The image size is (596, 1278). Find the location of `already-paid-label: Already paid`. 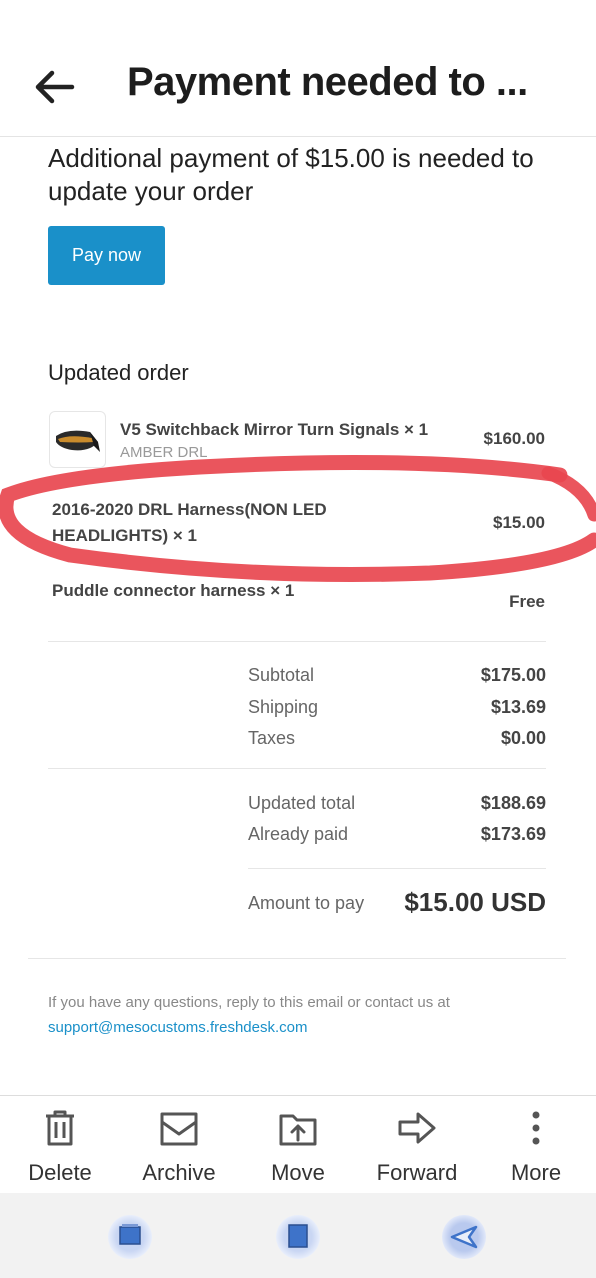

already-paid-label: Already paid is located at coordinates (298, 834).